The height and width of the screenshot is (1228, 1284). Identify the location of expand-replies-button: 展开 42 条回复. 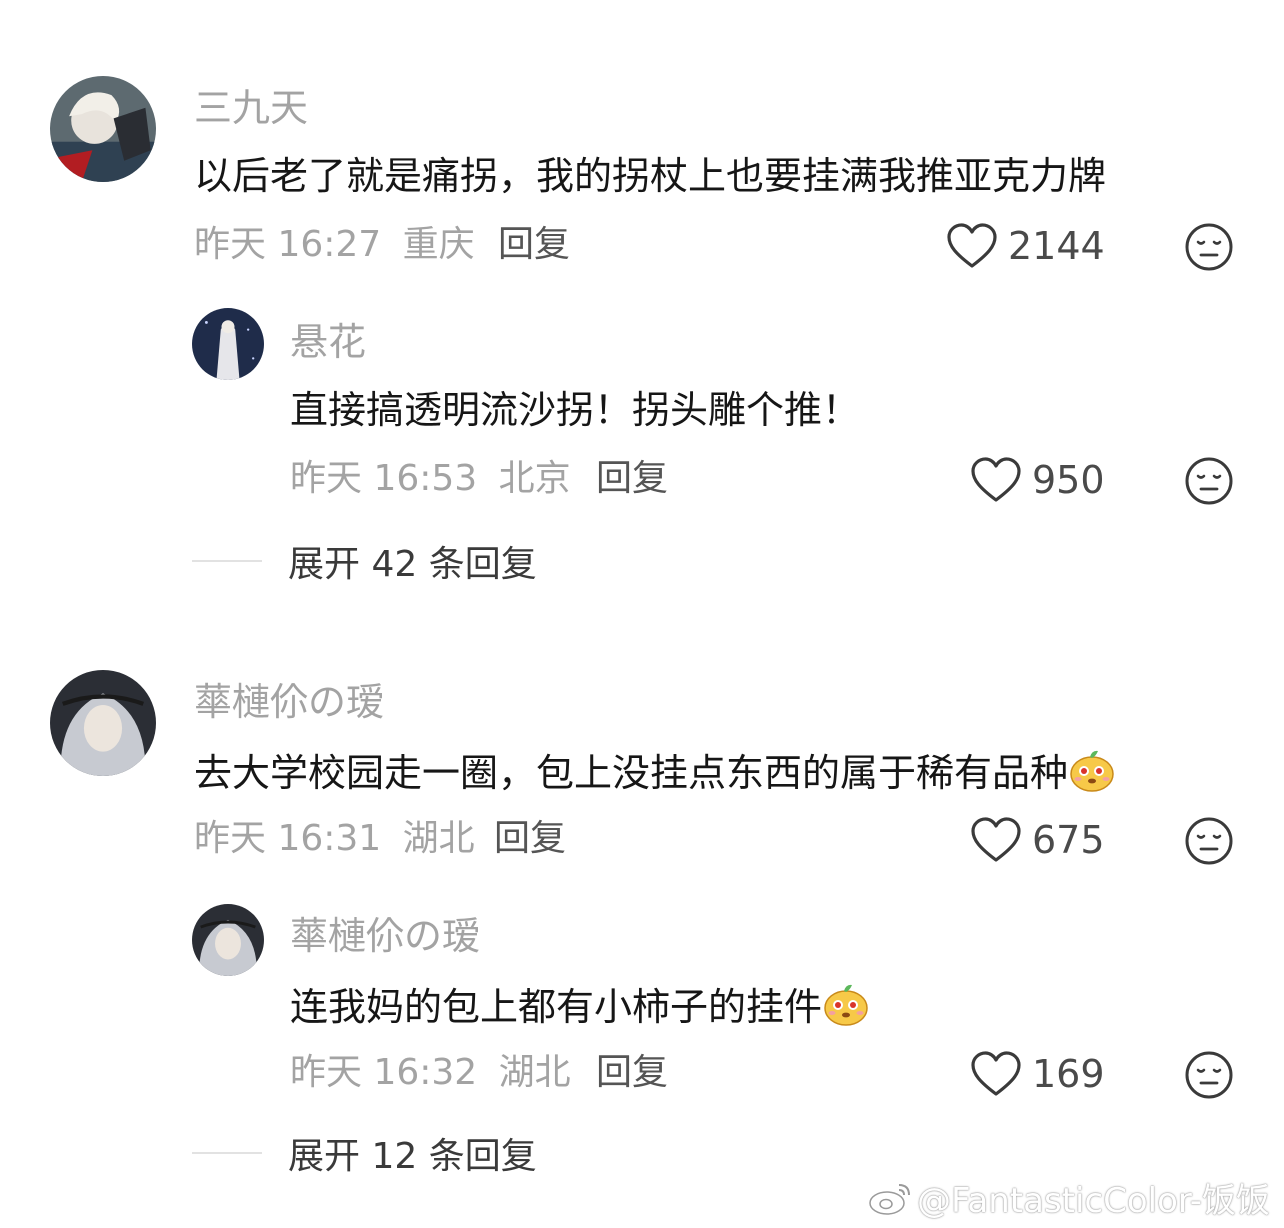
(364, 561).